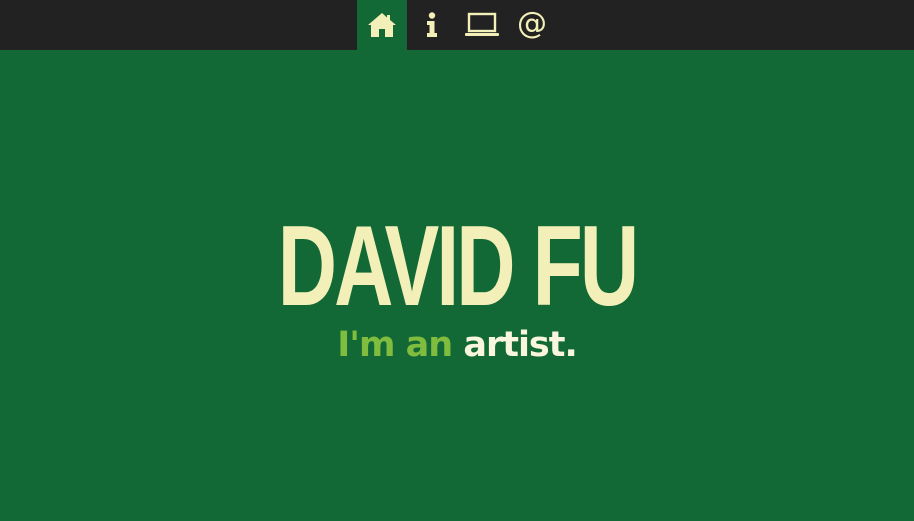 The width and height of the screenshot is (914, 521). I want to click on info-icon, so click(432, 24).